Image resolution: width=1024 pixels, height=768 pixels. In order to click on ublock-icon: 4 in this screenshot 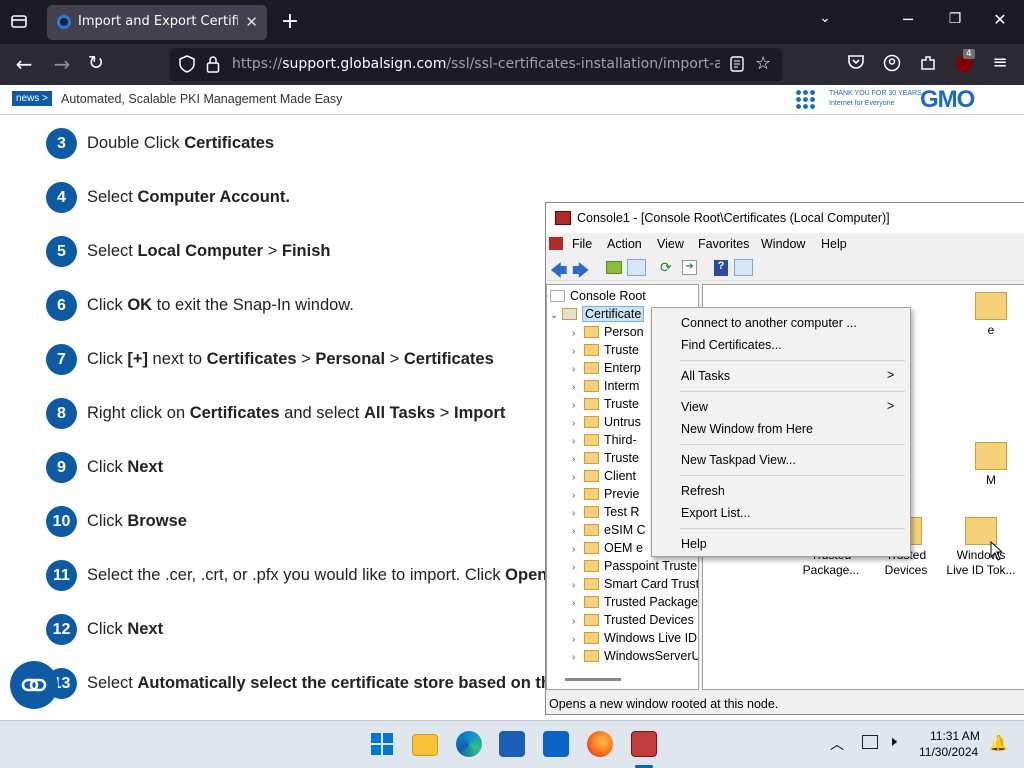, I will do `click(964, 63)`.